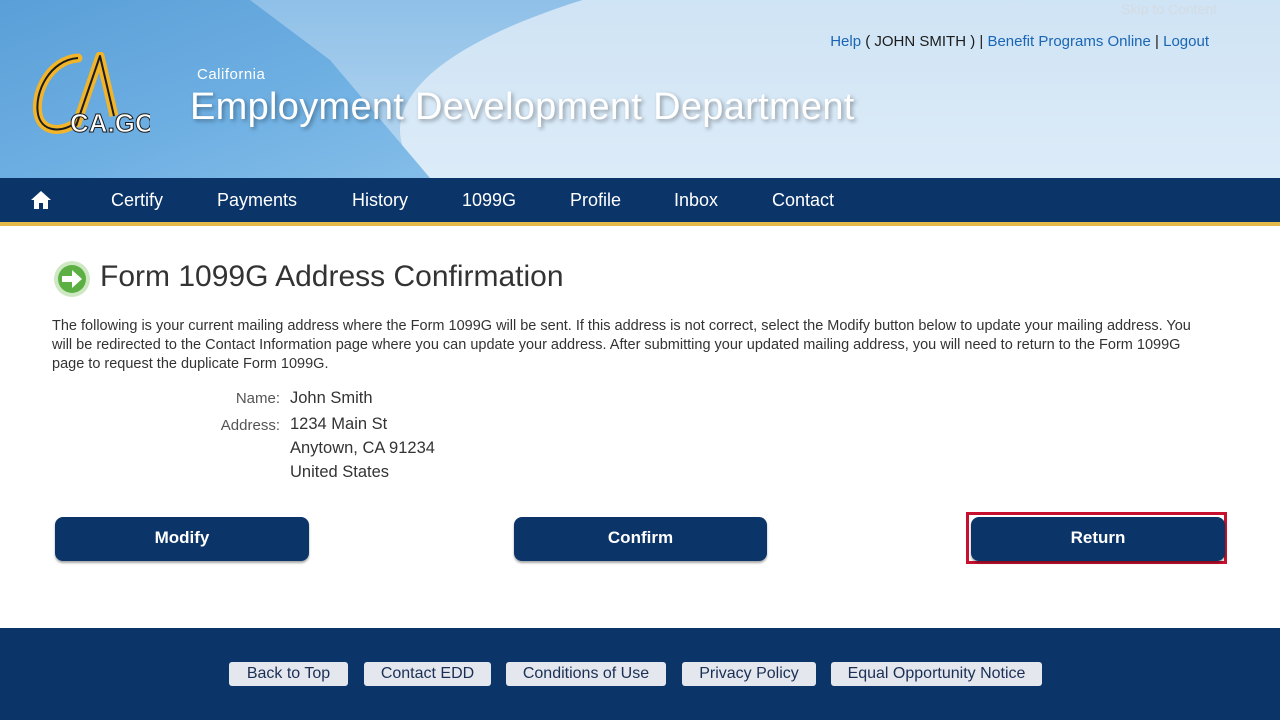 Image resolution: width=1280 pixels, height=720 pixels. What do you see at coordinates (110, 123) in the screenshot?
I see `logo-text: CA.GOV` at bounding box center [110, 123].